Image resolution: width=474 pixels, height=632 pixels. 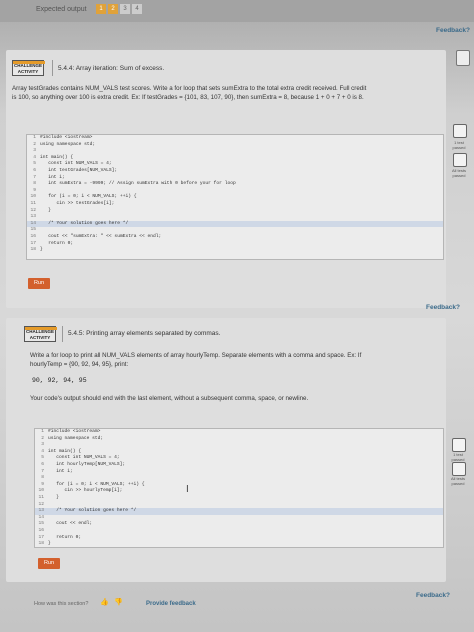 What do you see at coordinates (239, 531) in the screenshot?
I see `code-line: 16` at bounding box center [239, 531].